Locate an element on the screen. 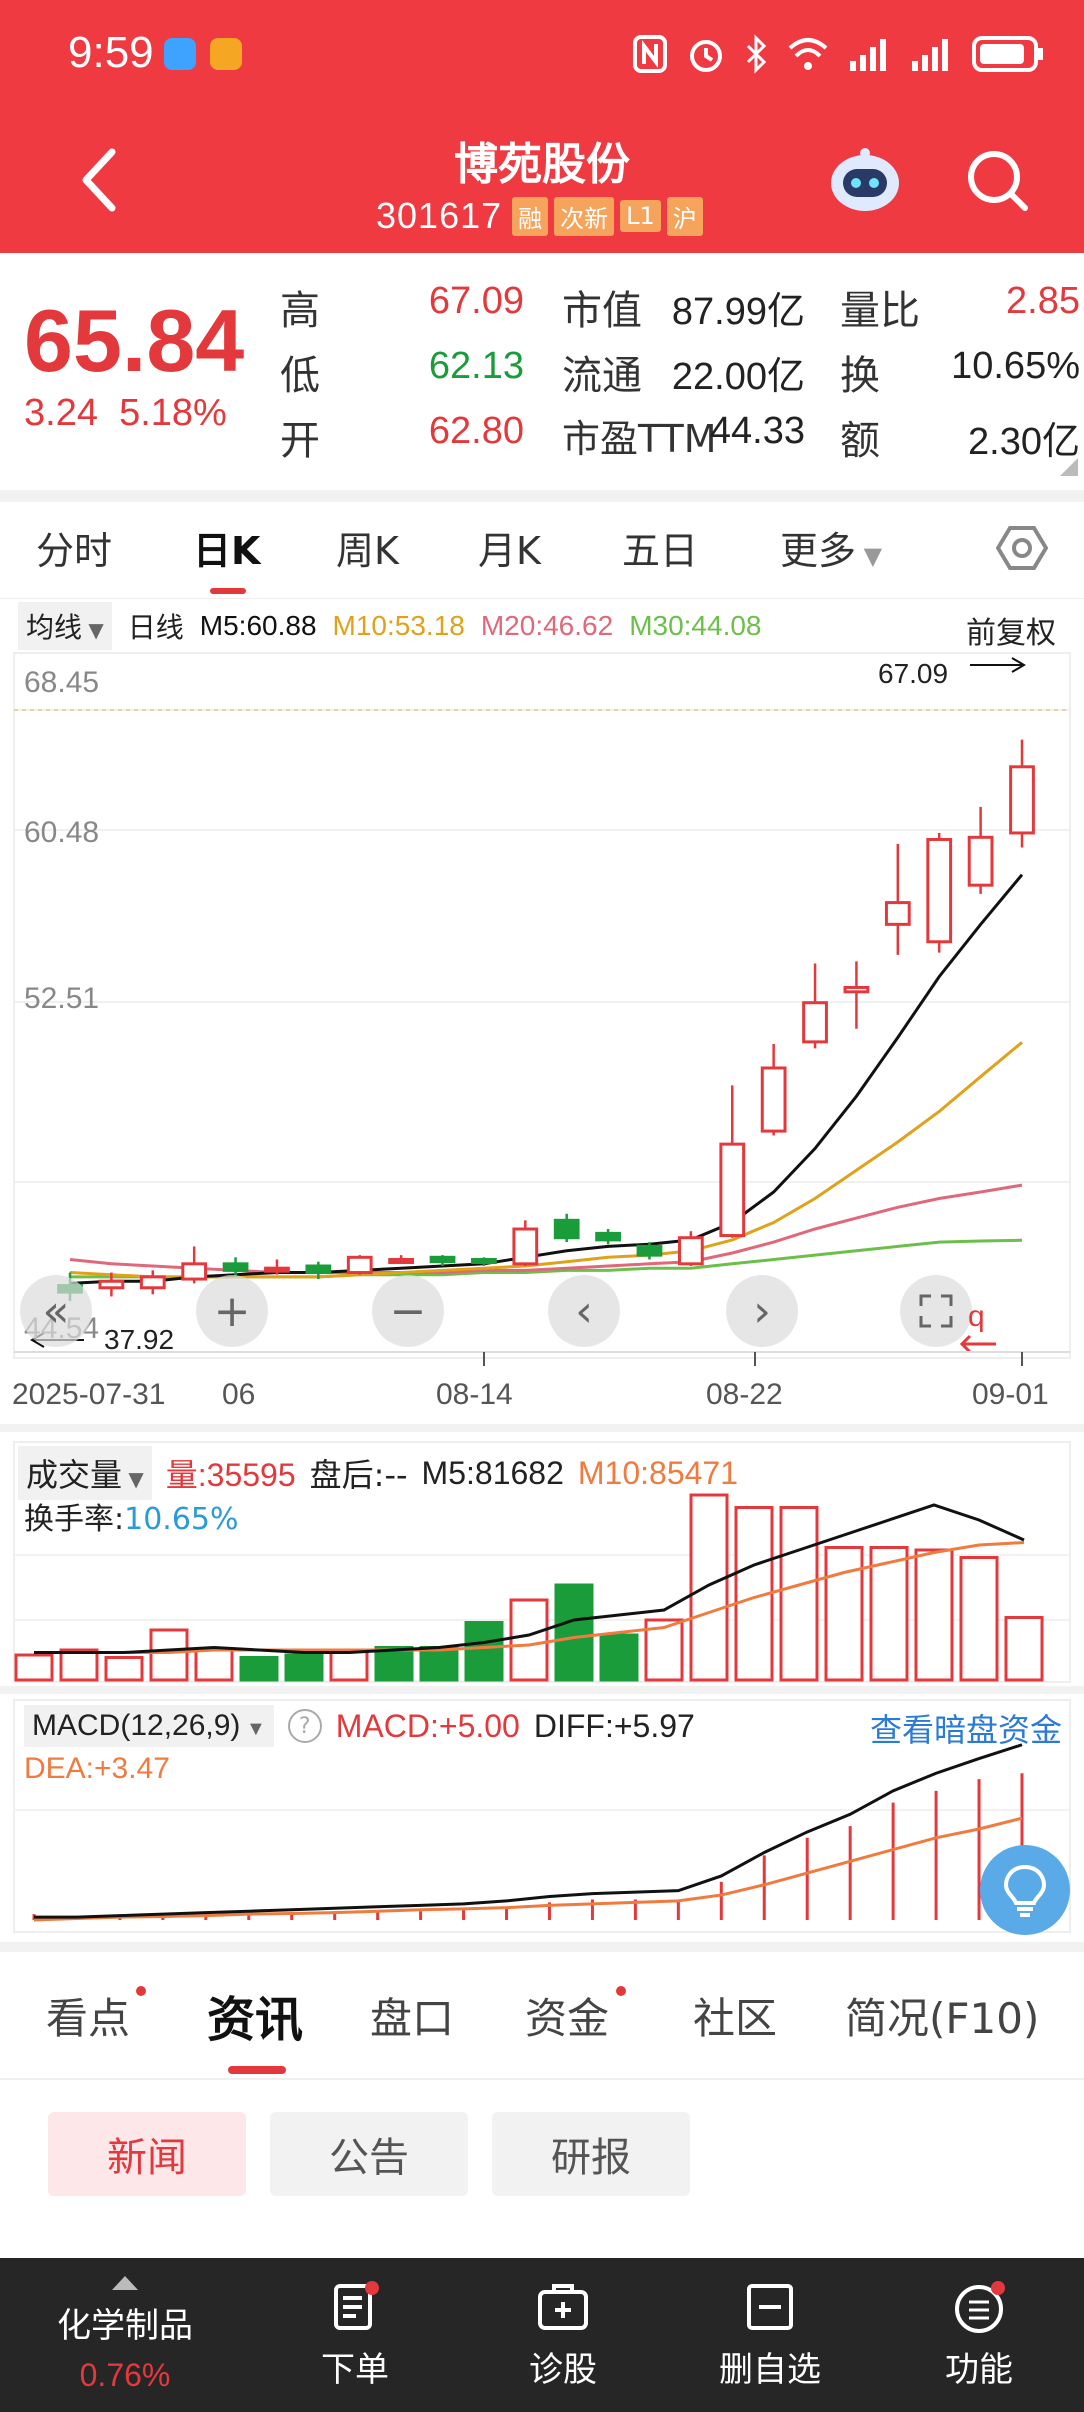  high-value: 67.09 is located at coordinates (476, 301).